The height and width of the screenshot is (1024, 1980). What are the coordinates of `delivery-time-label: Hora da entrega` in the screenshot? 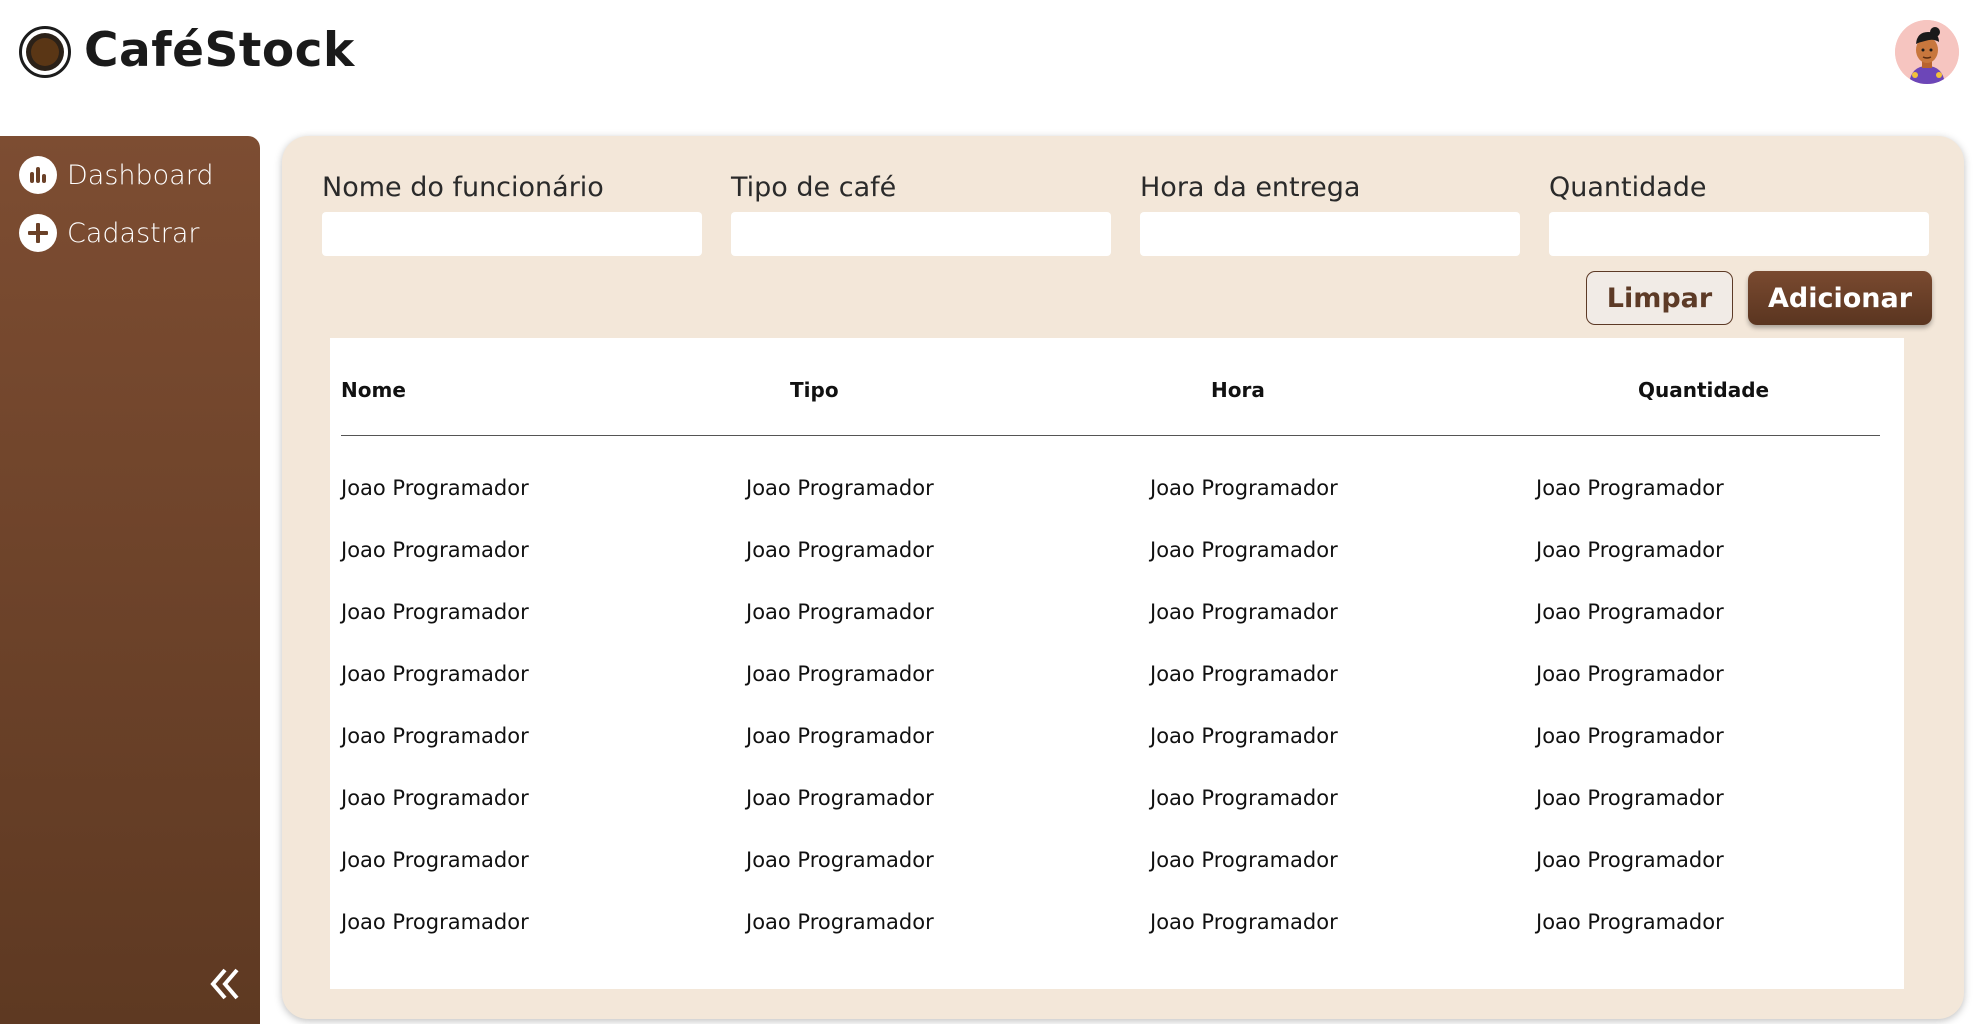 It's located at (1250, 187).